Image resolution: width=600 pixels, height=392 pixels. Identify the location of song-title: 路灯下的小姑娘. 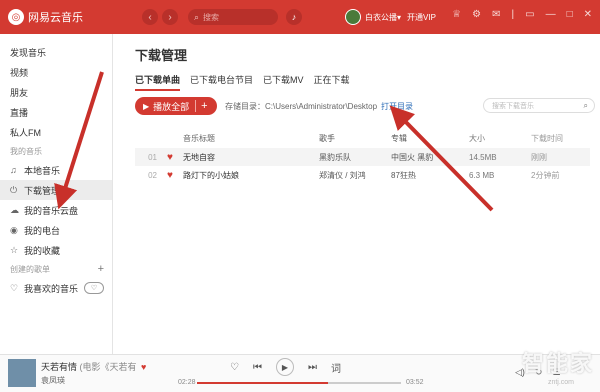
(249, 175).